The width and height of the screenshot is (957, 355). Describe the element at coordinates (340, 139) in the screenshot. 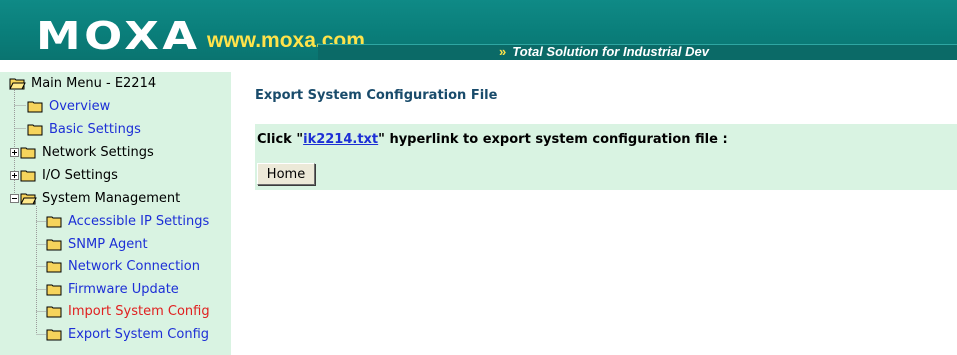

I see `export-file-link: ik2214.txt` at that location.